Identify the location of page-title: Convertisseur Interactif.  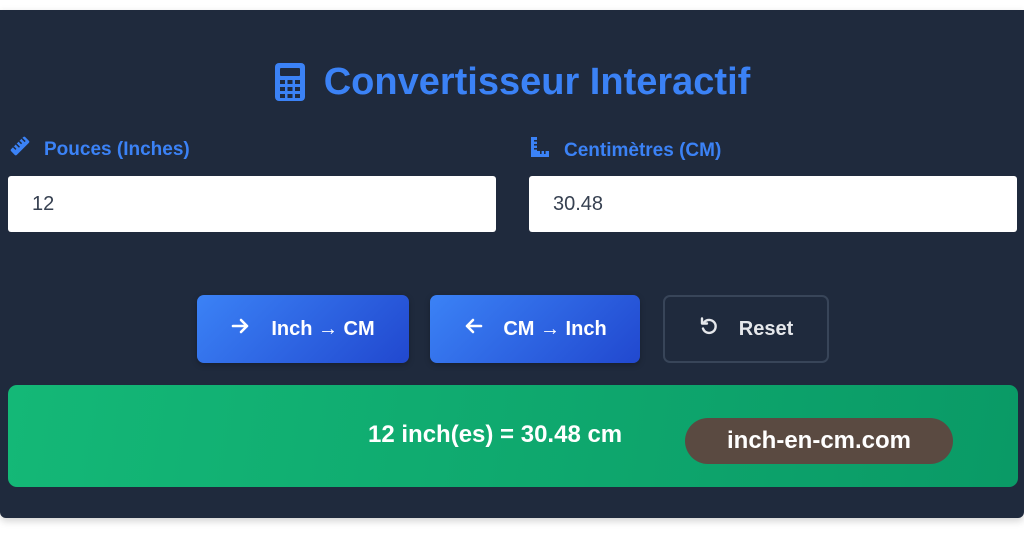
(512, 82).